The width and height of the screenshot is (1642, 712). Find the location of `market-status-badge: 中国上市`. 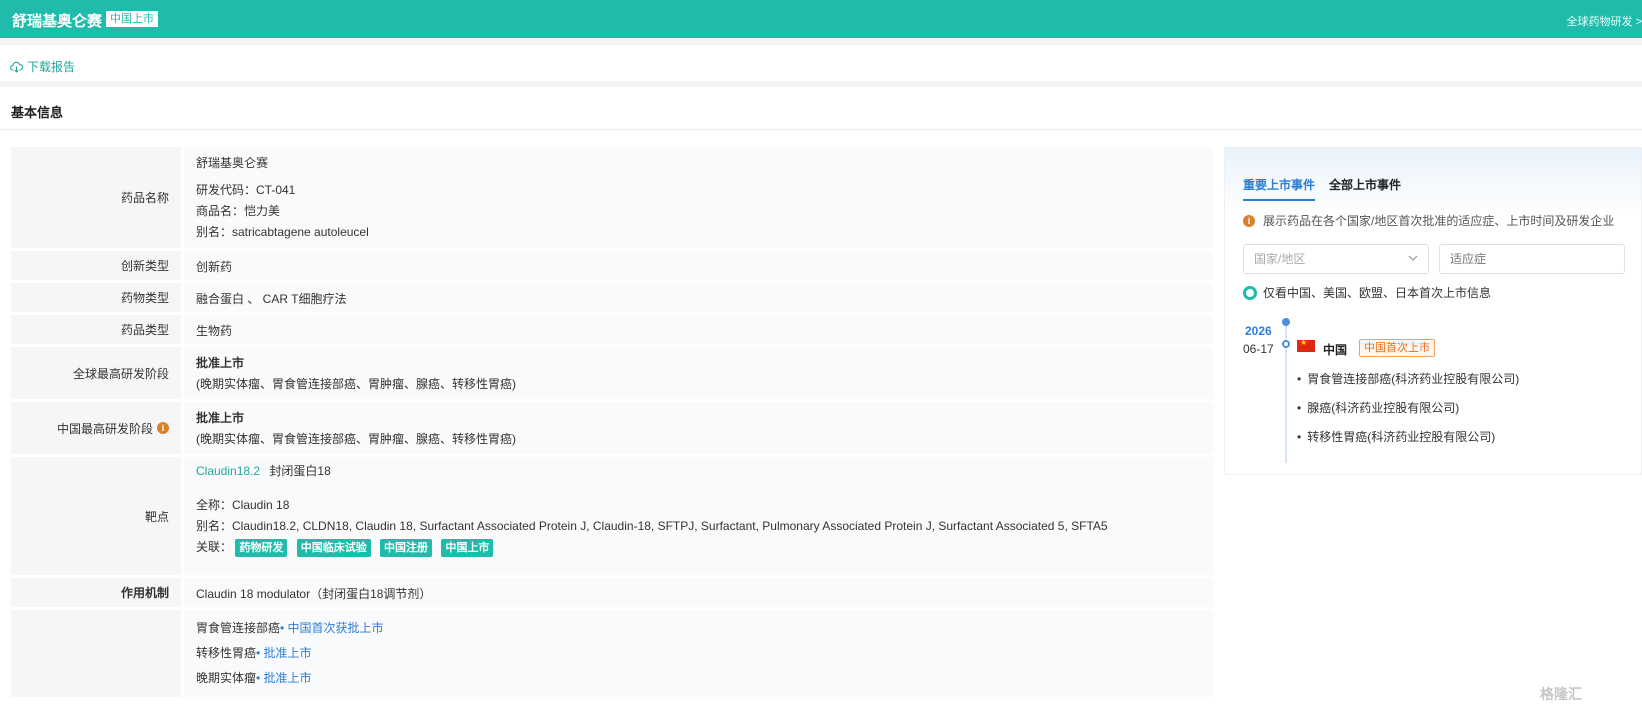

market-status-badge: 中国上市 is located at coordinates (132, 19).